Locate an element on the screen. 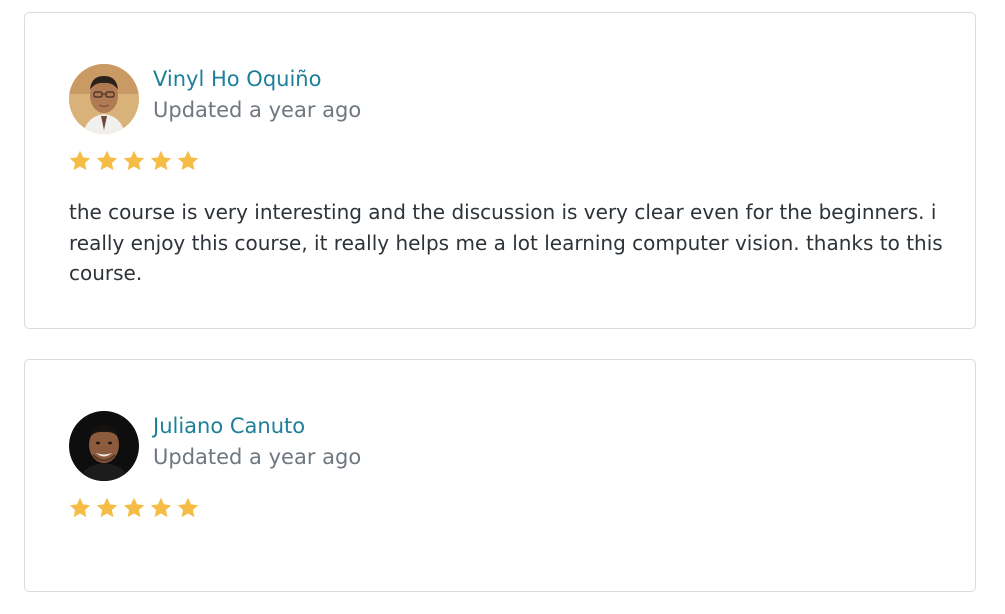 This screenshot has height=614, width=1005. author-name-link: Juliano Canuto is located at coordinates (229, 426).